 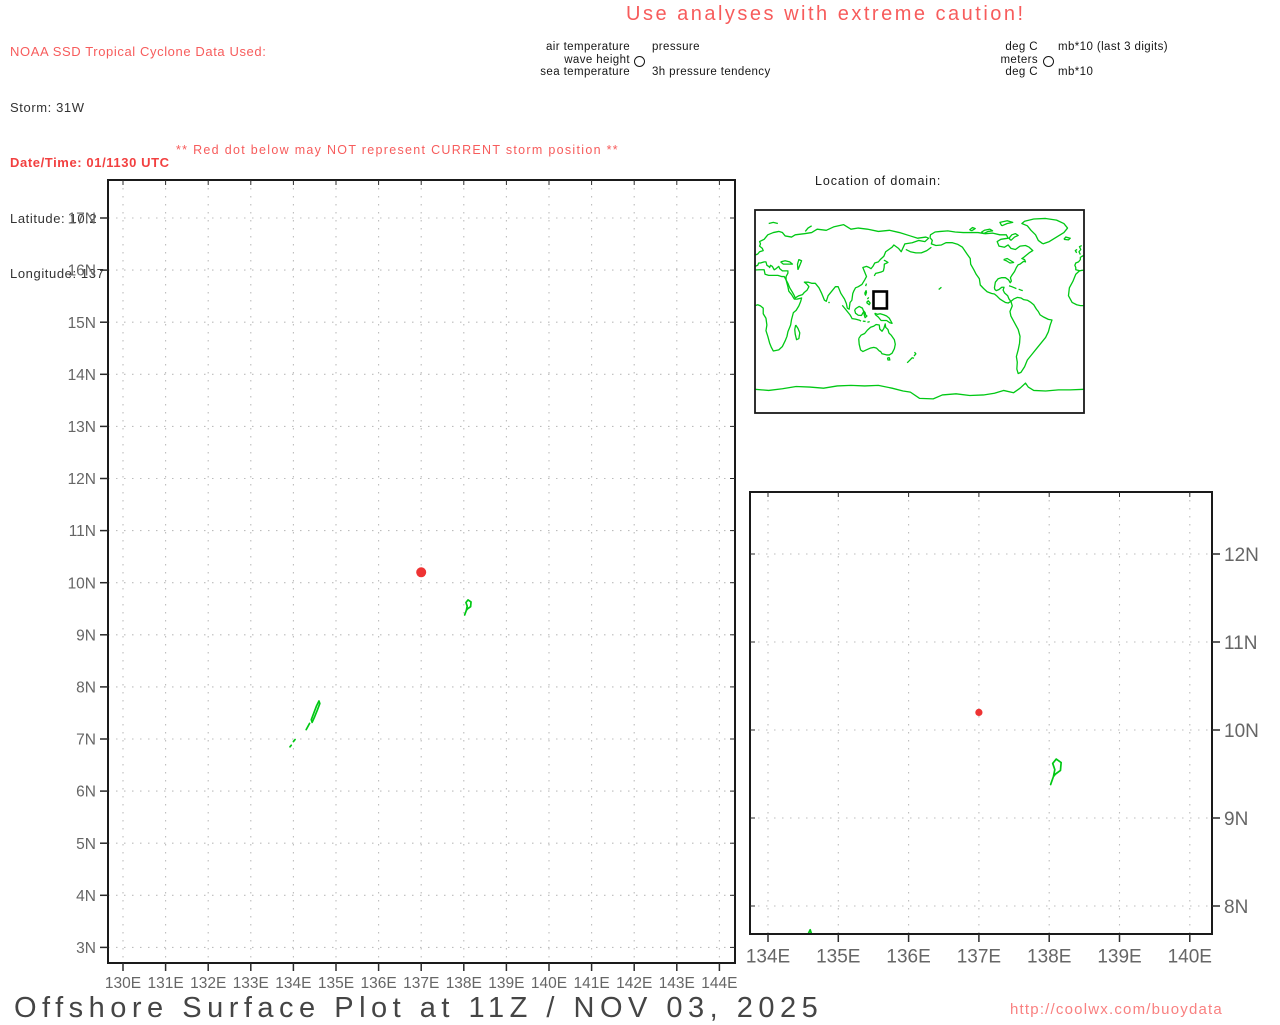 What do you see at coordinates (421, 572) in the screenshot?
I see `main-plot-storm-dot` at bounding box center [421, 572].